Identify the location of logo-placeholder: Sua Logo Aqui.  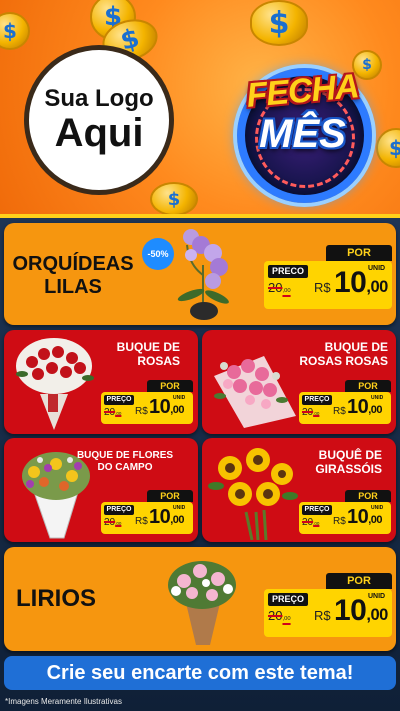
(99, 120).